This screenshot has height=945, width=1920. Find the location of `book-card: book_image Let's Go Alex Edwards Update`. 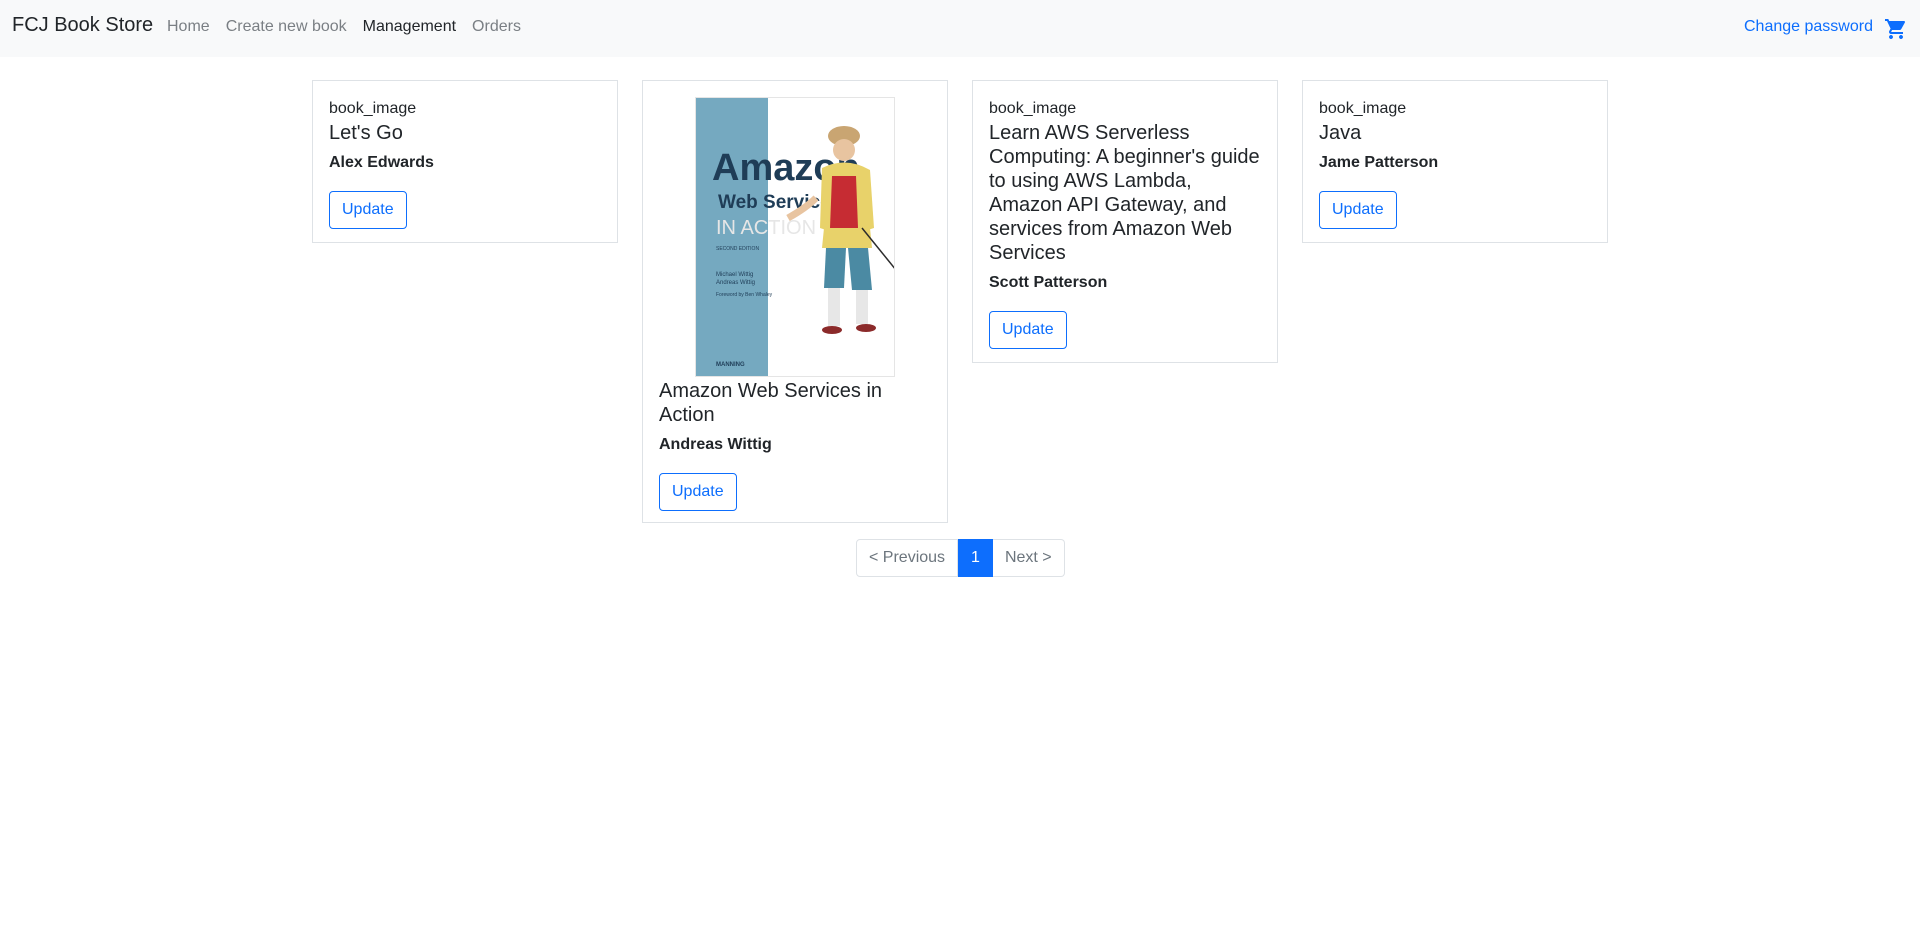

book-card: book_image Let's Go Alex Edwards Update is located at coordinates (465, 161).